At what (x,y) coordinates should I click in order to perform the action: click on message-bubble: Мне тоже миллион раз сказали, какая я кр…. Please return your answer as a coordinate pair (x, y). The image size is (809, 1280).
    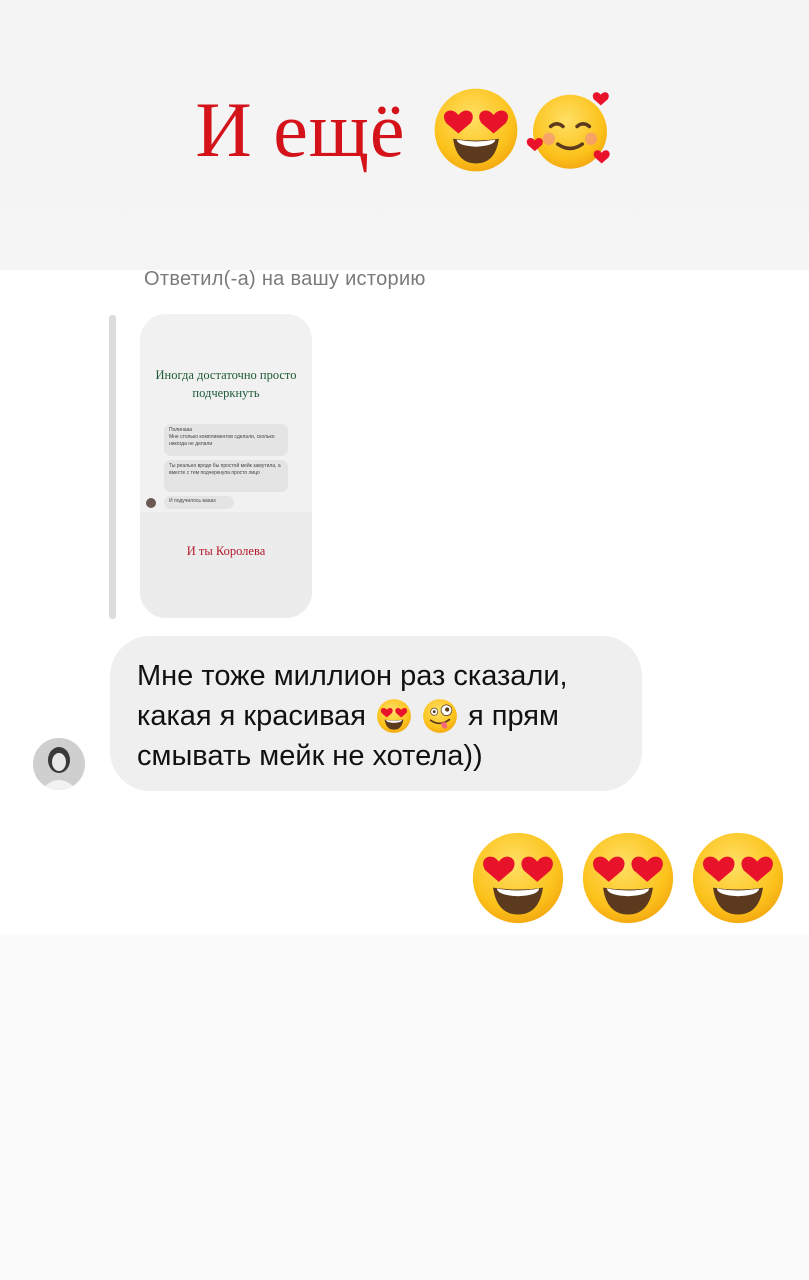
    Looking at the image, I should click on (376, 713).